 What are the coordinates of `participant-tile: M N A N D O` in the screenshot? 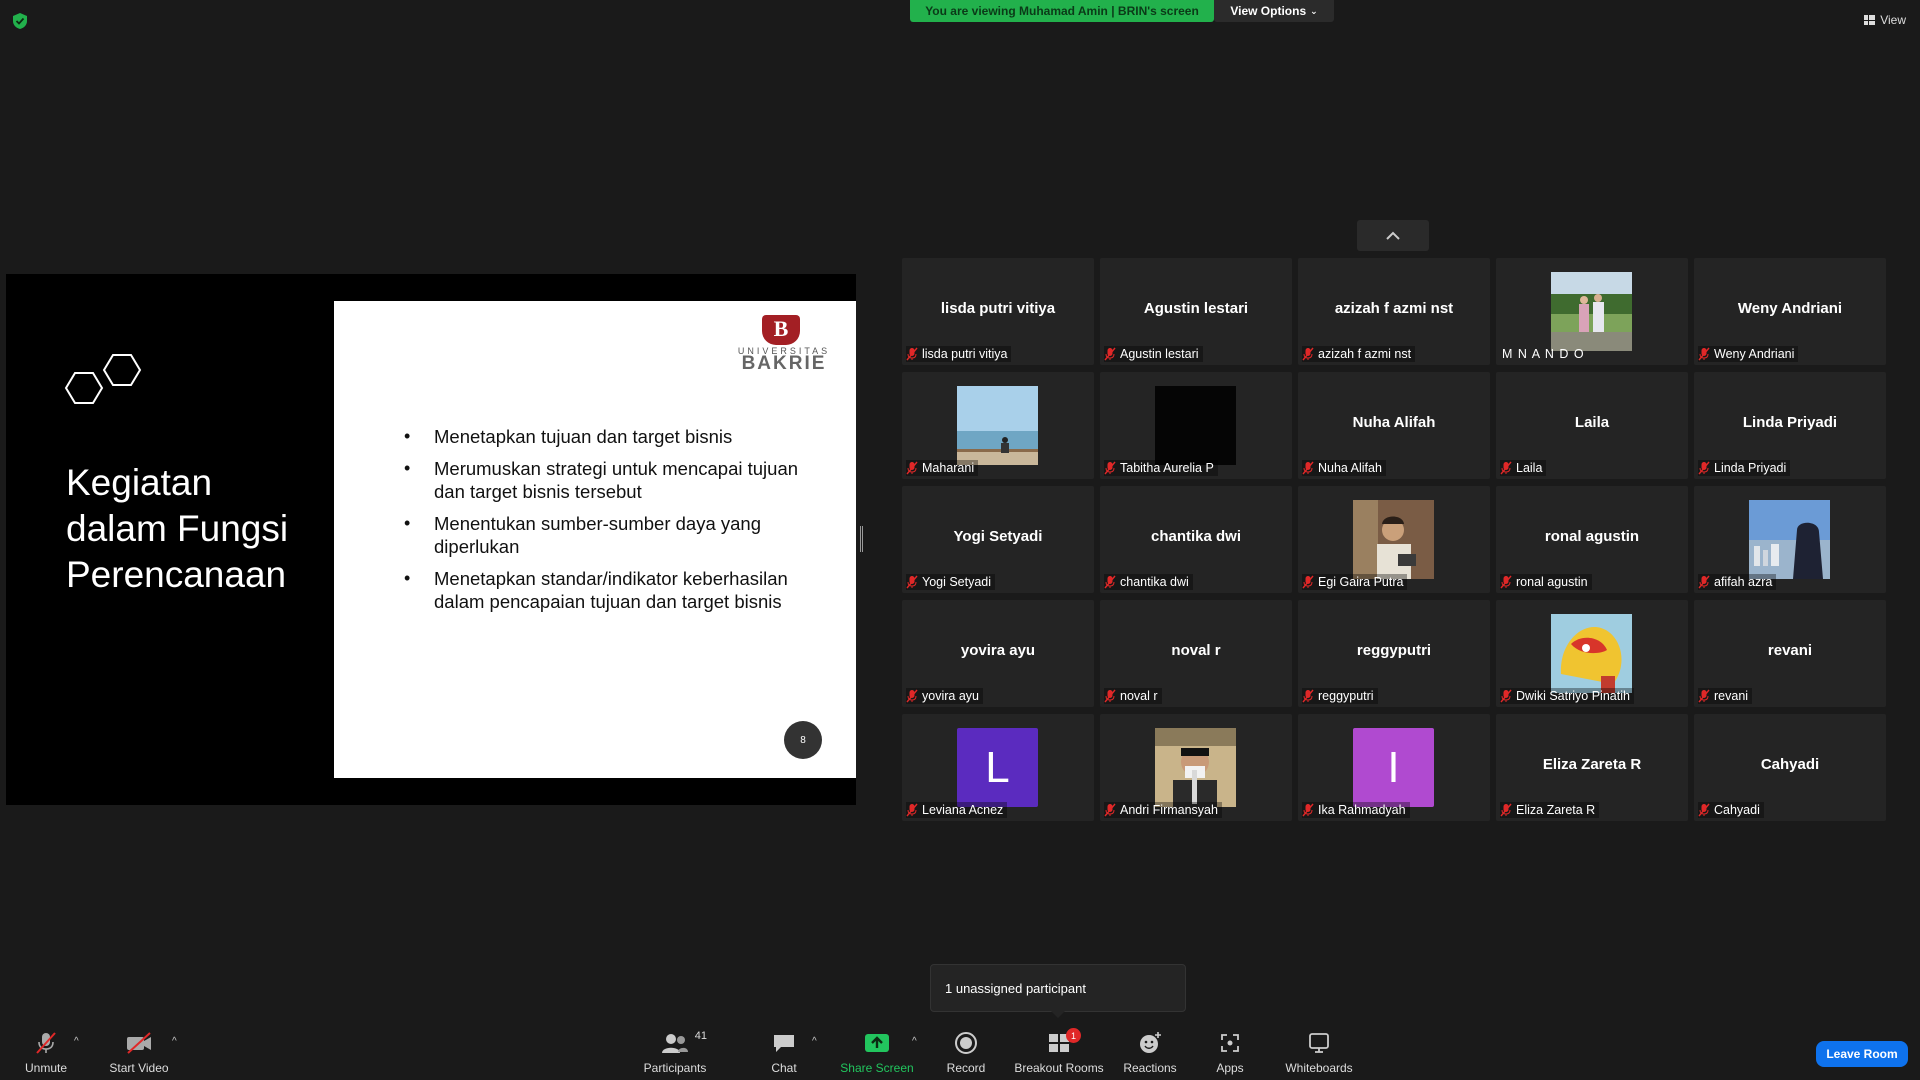 It's located at (1592, 311).